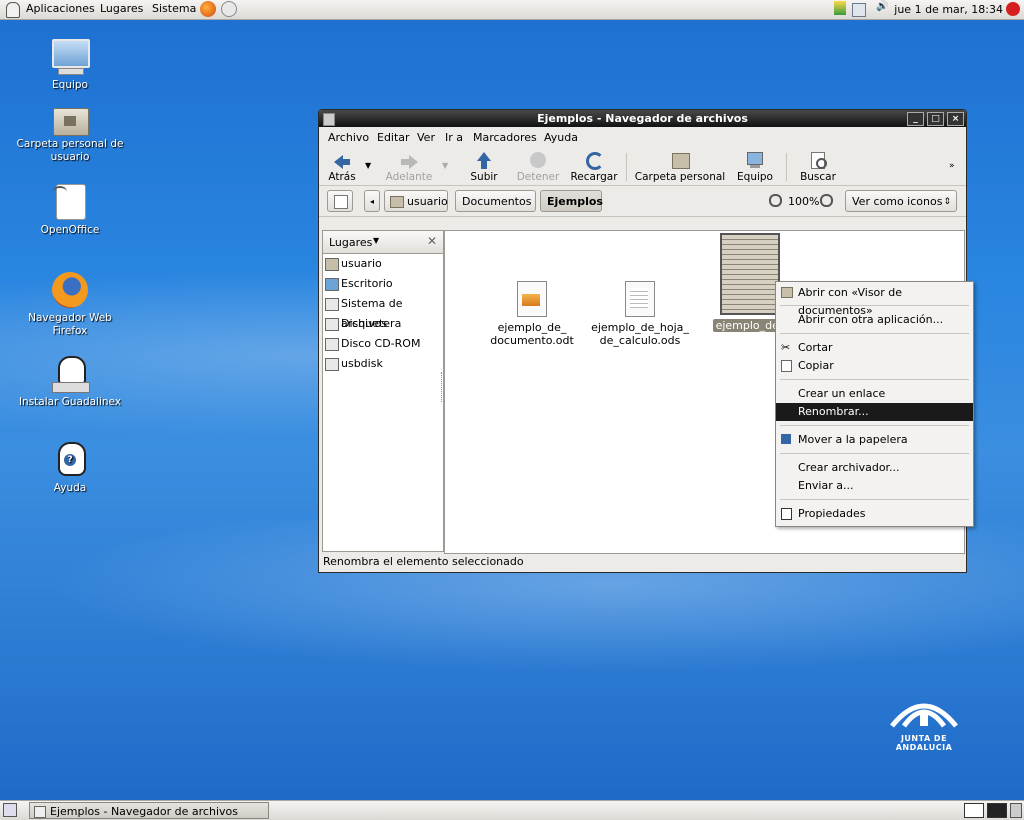 The width and height of the screenshot is (1024, 820). Describe the element at coordinates (383, 264) in the screenshot. I see `sidebar-item-usuario: usuario` at that location.